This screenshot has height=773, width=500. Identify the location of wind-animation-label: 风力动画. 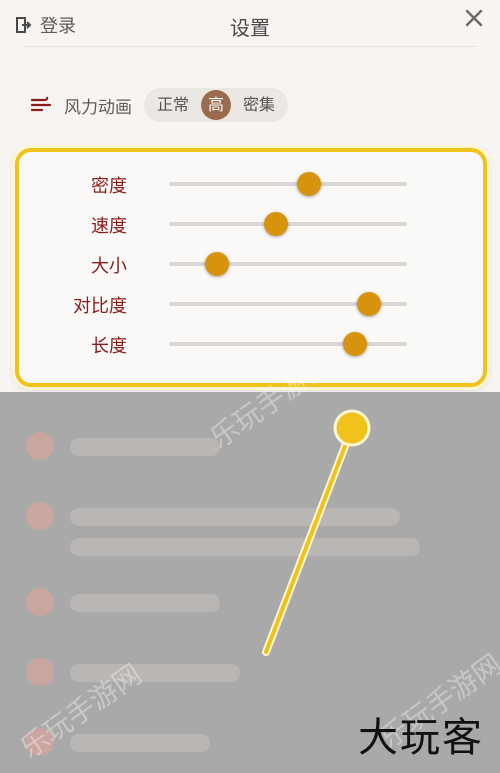
(98, 107).